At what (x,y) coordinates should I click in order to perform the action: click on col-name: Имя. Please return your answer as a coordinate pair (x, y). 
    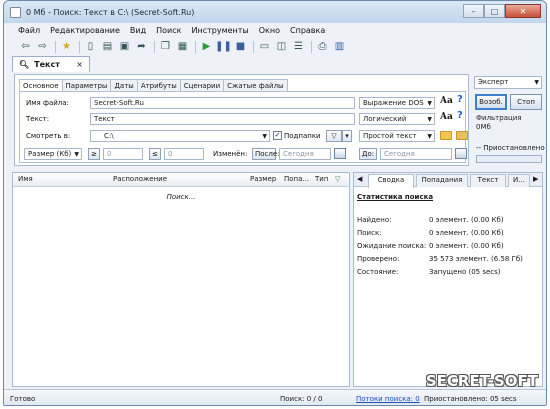
    Looking at the image, I should click on (25, 179).